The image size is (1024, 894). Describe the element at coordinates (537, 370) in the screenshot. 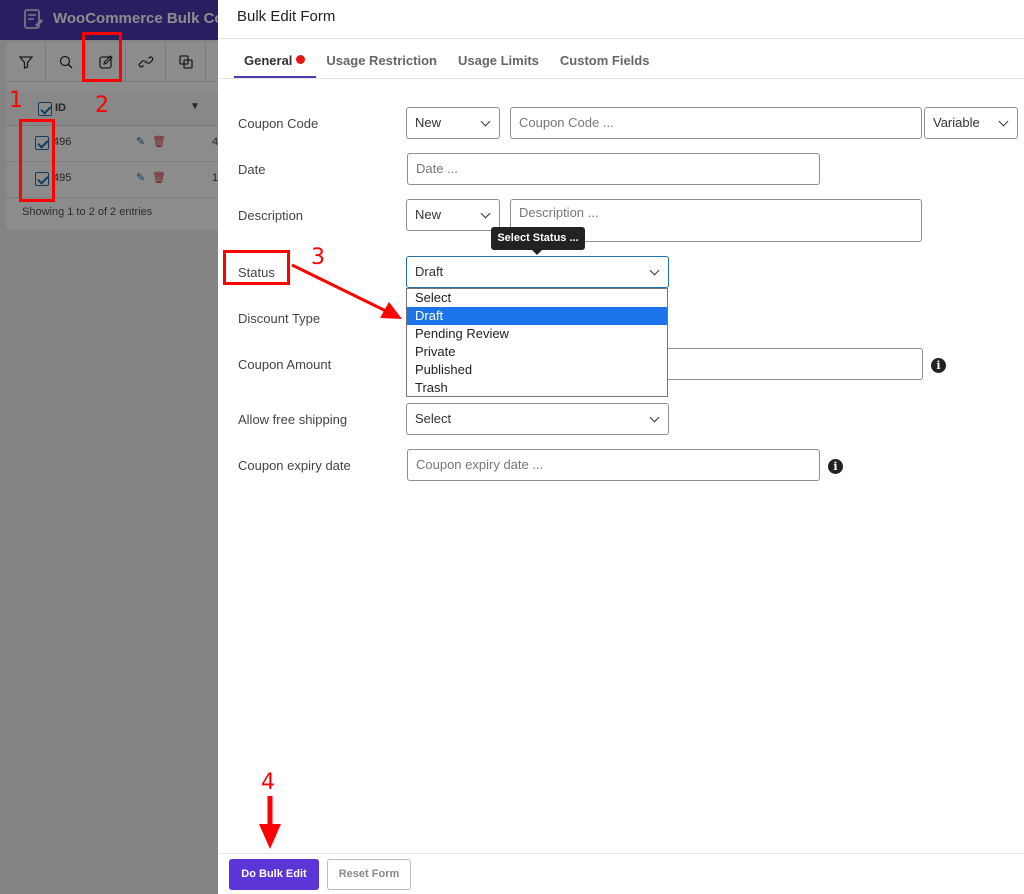

I see `status-option: Published` at that location.